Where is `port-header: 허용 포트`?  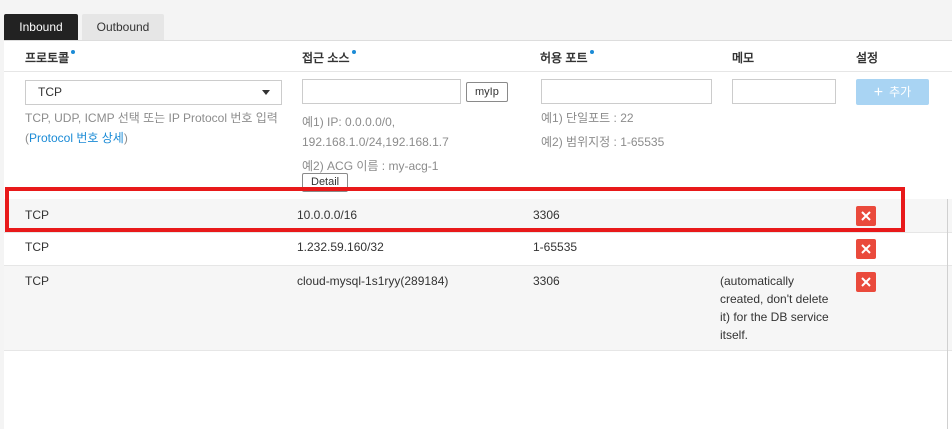 port-header: 허용 포트 is located at coordinates (567, 57).